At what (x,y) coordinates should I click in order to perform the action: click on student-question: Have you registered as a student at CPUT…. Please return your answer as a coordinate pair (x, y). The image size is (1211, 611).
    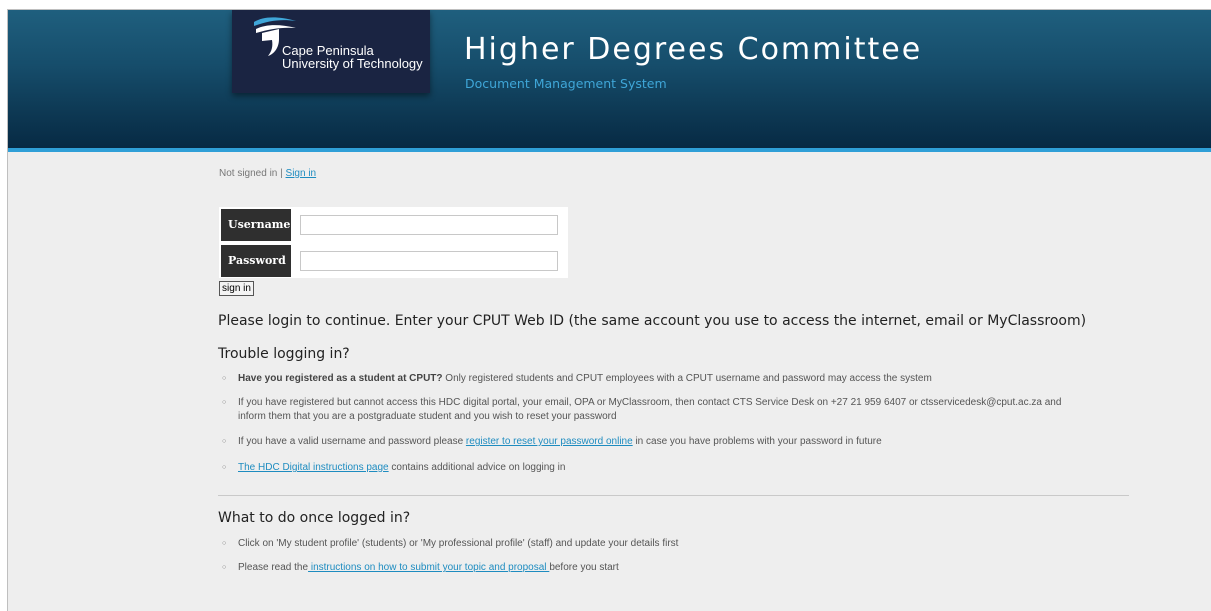
    Looking at the image, I should click on (340, 378).